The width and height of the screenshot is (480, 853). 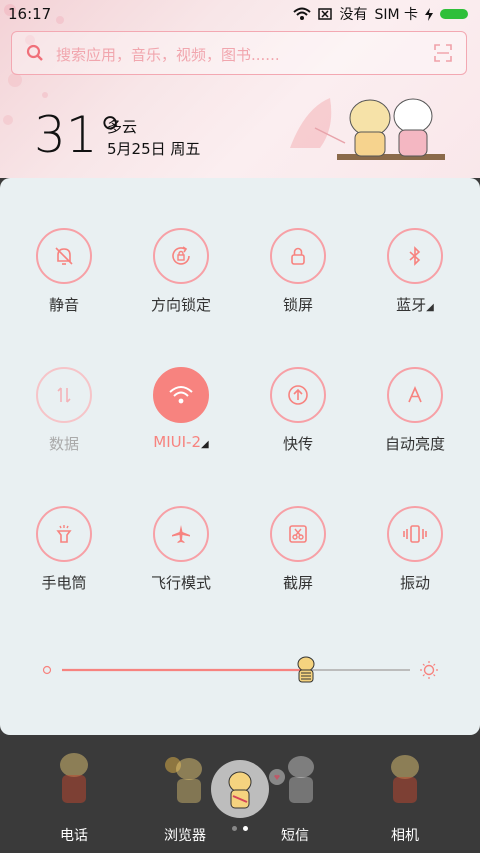 I want to click on weather-date: 5月25日 周五, so click(x=154, y=149).